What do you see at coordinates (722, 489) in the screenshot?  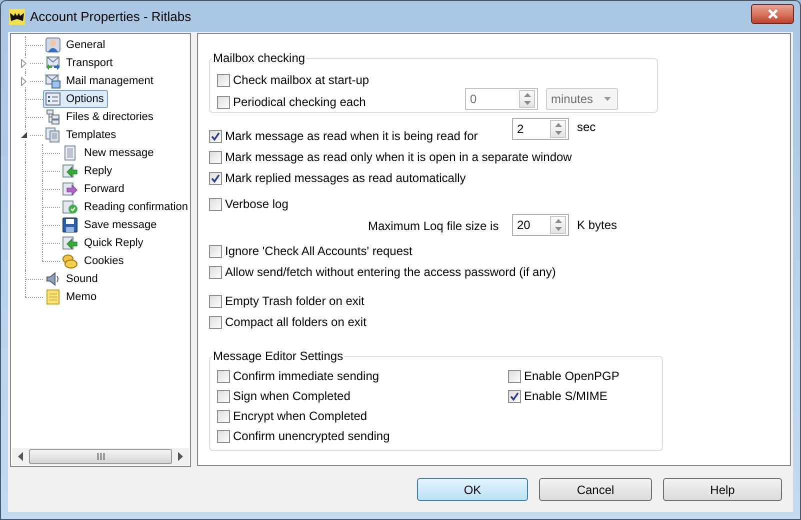 I see `dialog-button: Help` at bounding box center [722, 489].